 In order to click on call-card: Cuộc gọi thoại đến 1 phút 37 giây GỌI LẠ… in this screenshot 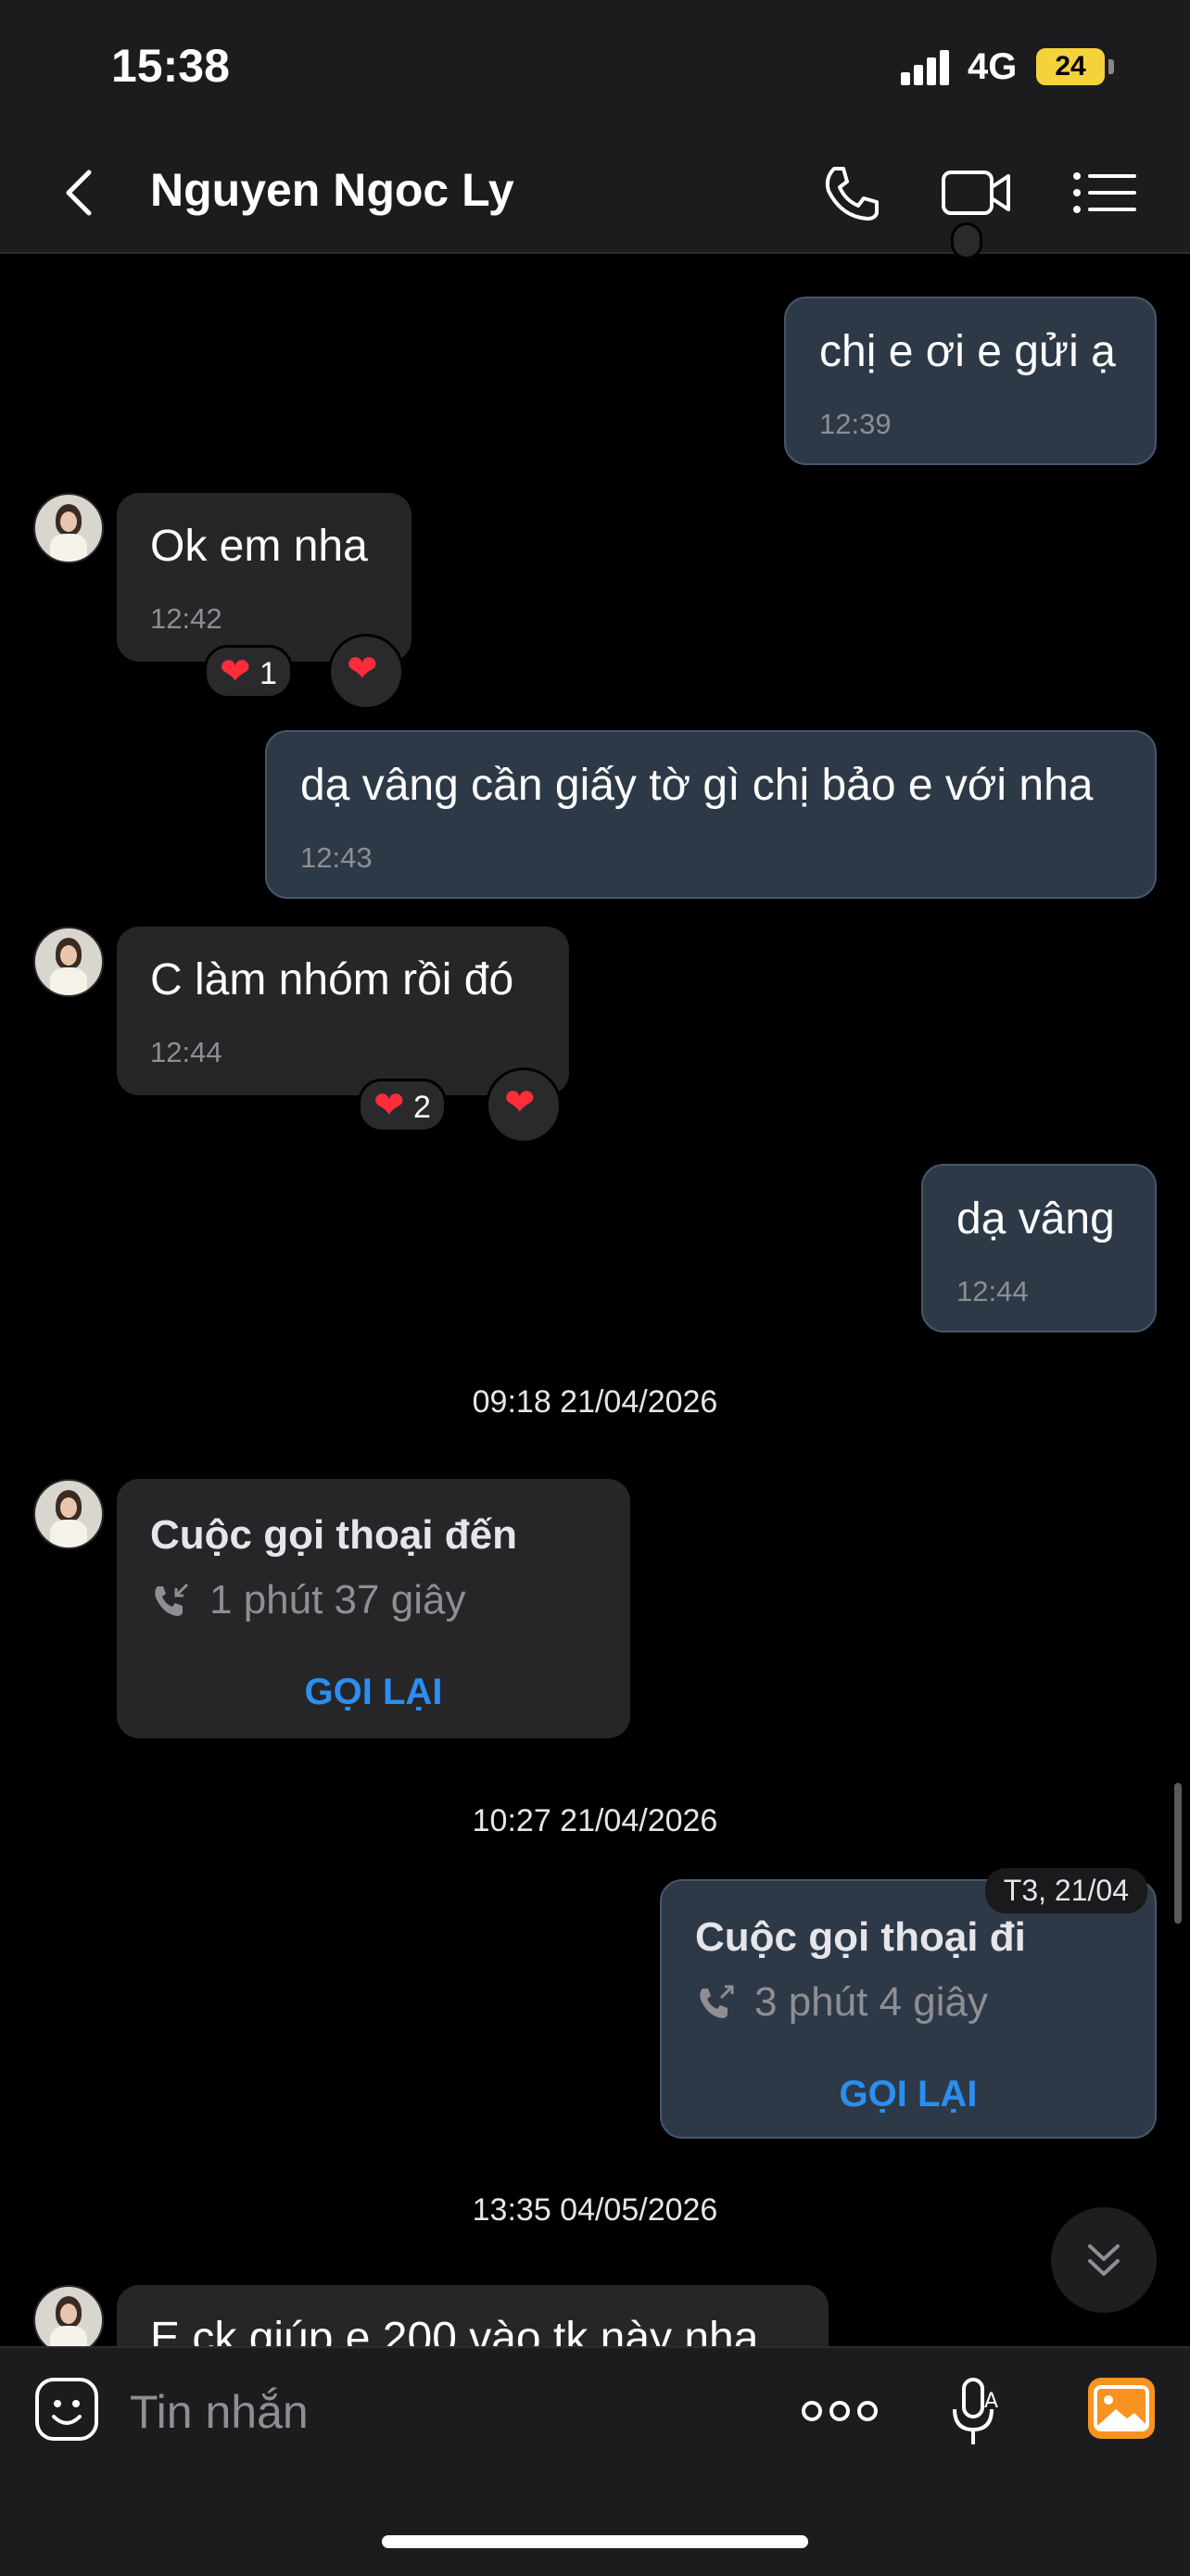, I will do `click(373, 1609)`.